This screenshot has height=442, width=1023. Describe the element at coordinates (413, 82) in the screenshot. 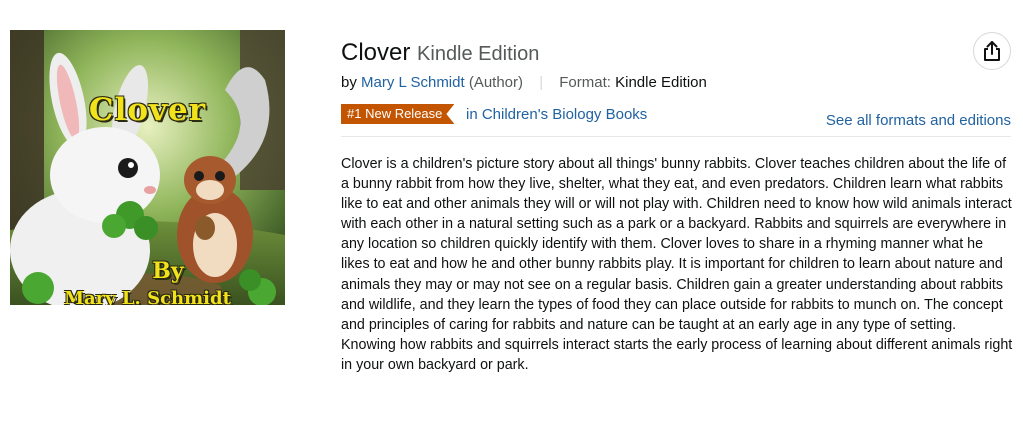

I see `author-link: Mary L Schmidt` at that location.